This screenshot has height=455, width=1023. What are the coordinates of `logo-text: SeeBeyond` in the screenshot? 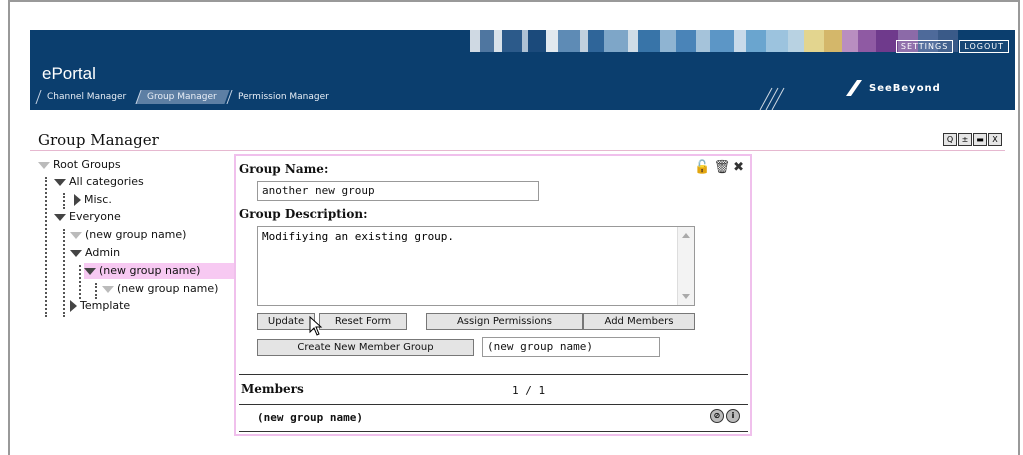 It's located at (905, 88).